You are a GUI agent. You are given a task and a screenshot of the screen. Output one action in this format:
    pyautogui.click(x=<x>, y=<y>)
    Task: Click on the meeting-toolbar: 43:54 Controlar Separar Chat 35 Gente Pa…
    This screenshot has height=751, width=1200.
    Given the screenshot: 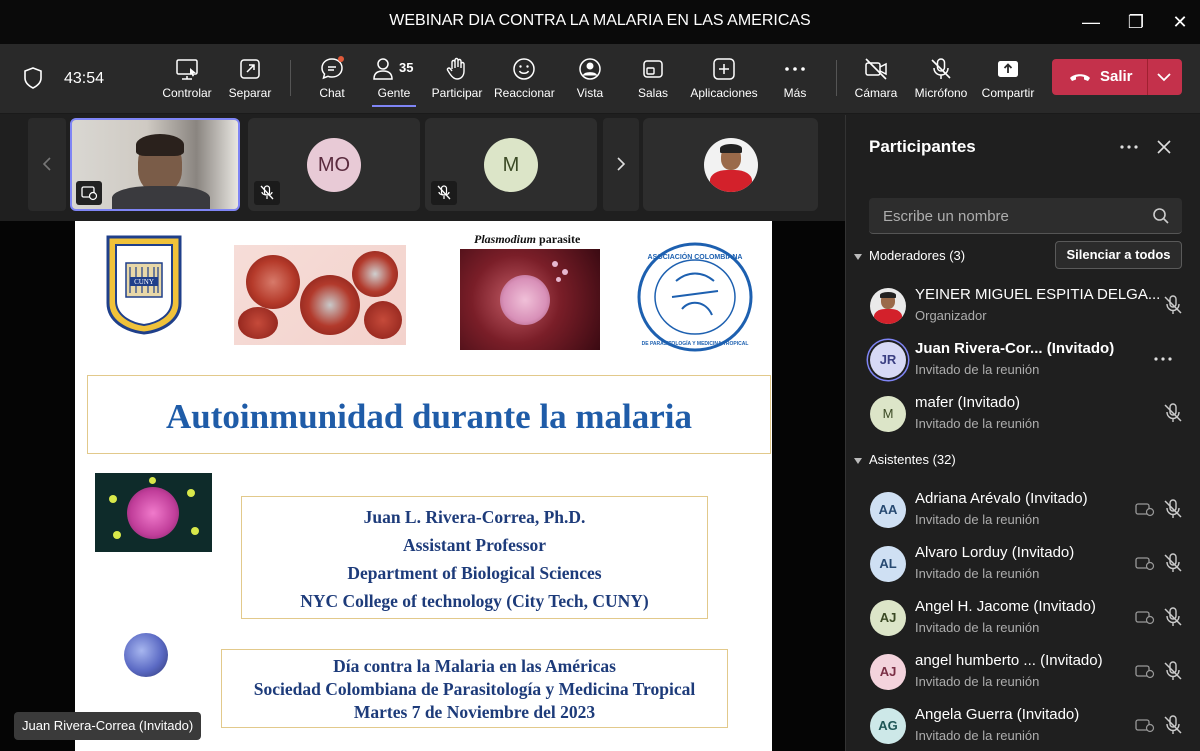 What is the action you would take?
    pyautogui.click(x=600, y=79)
    